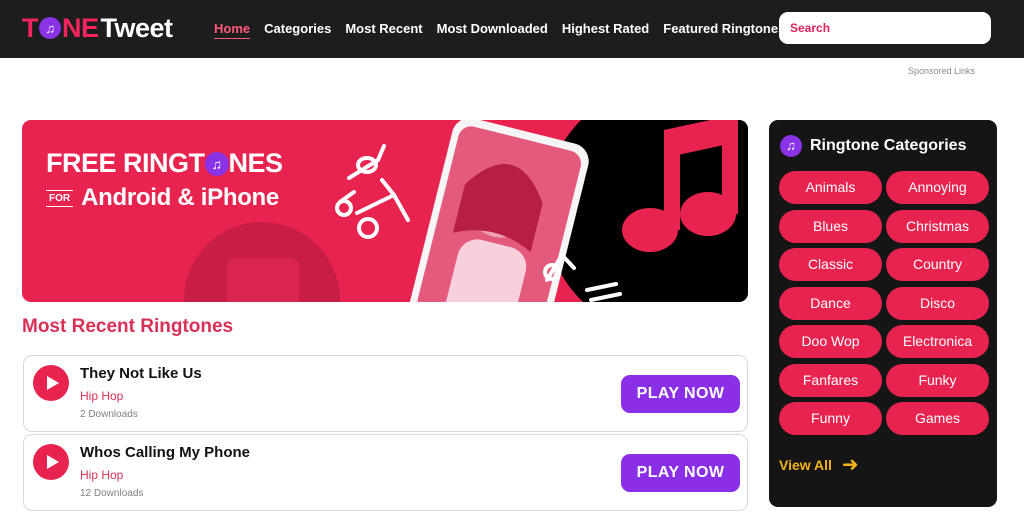 The width and height of the screenshot is (1024, 514). What do you see at coordinates (137, 27) in the screenshot?
I see `logo-text-tweet: Tweet` at bounding box center [137, 27].